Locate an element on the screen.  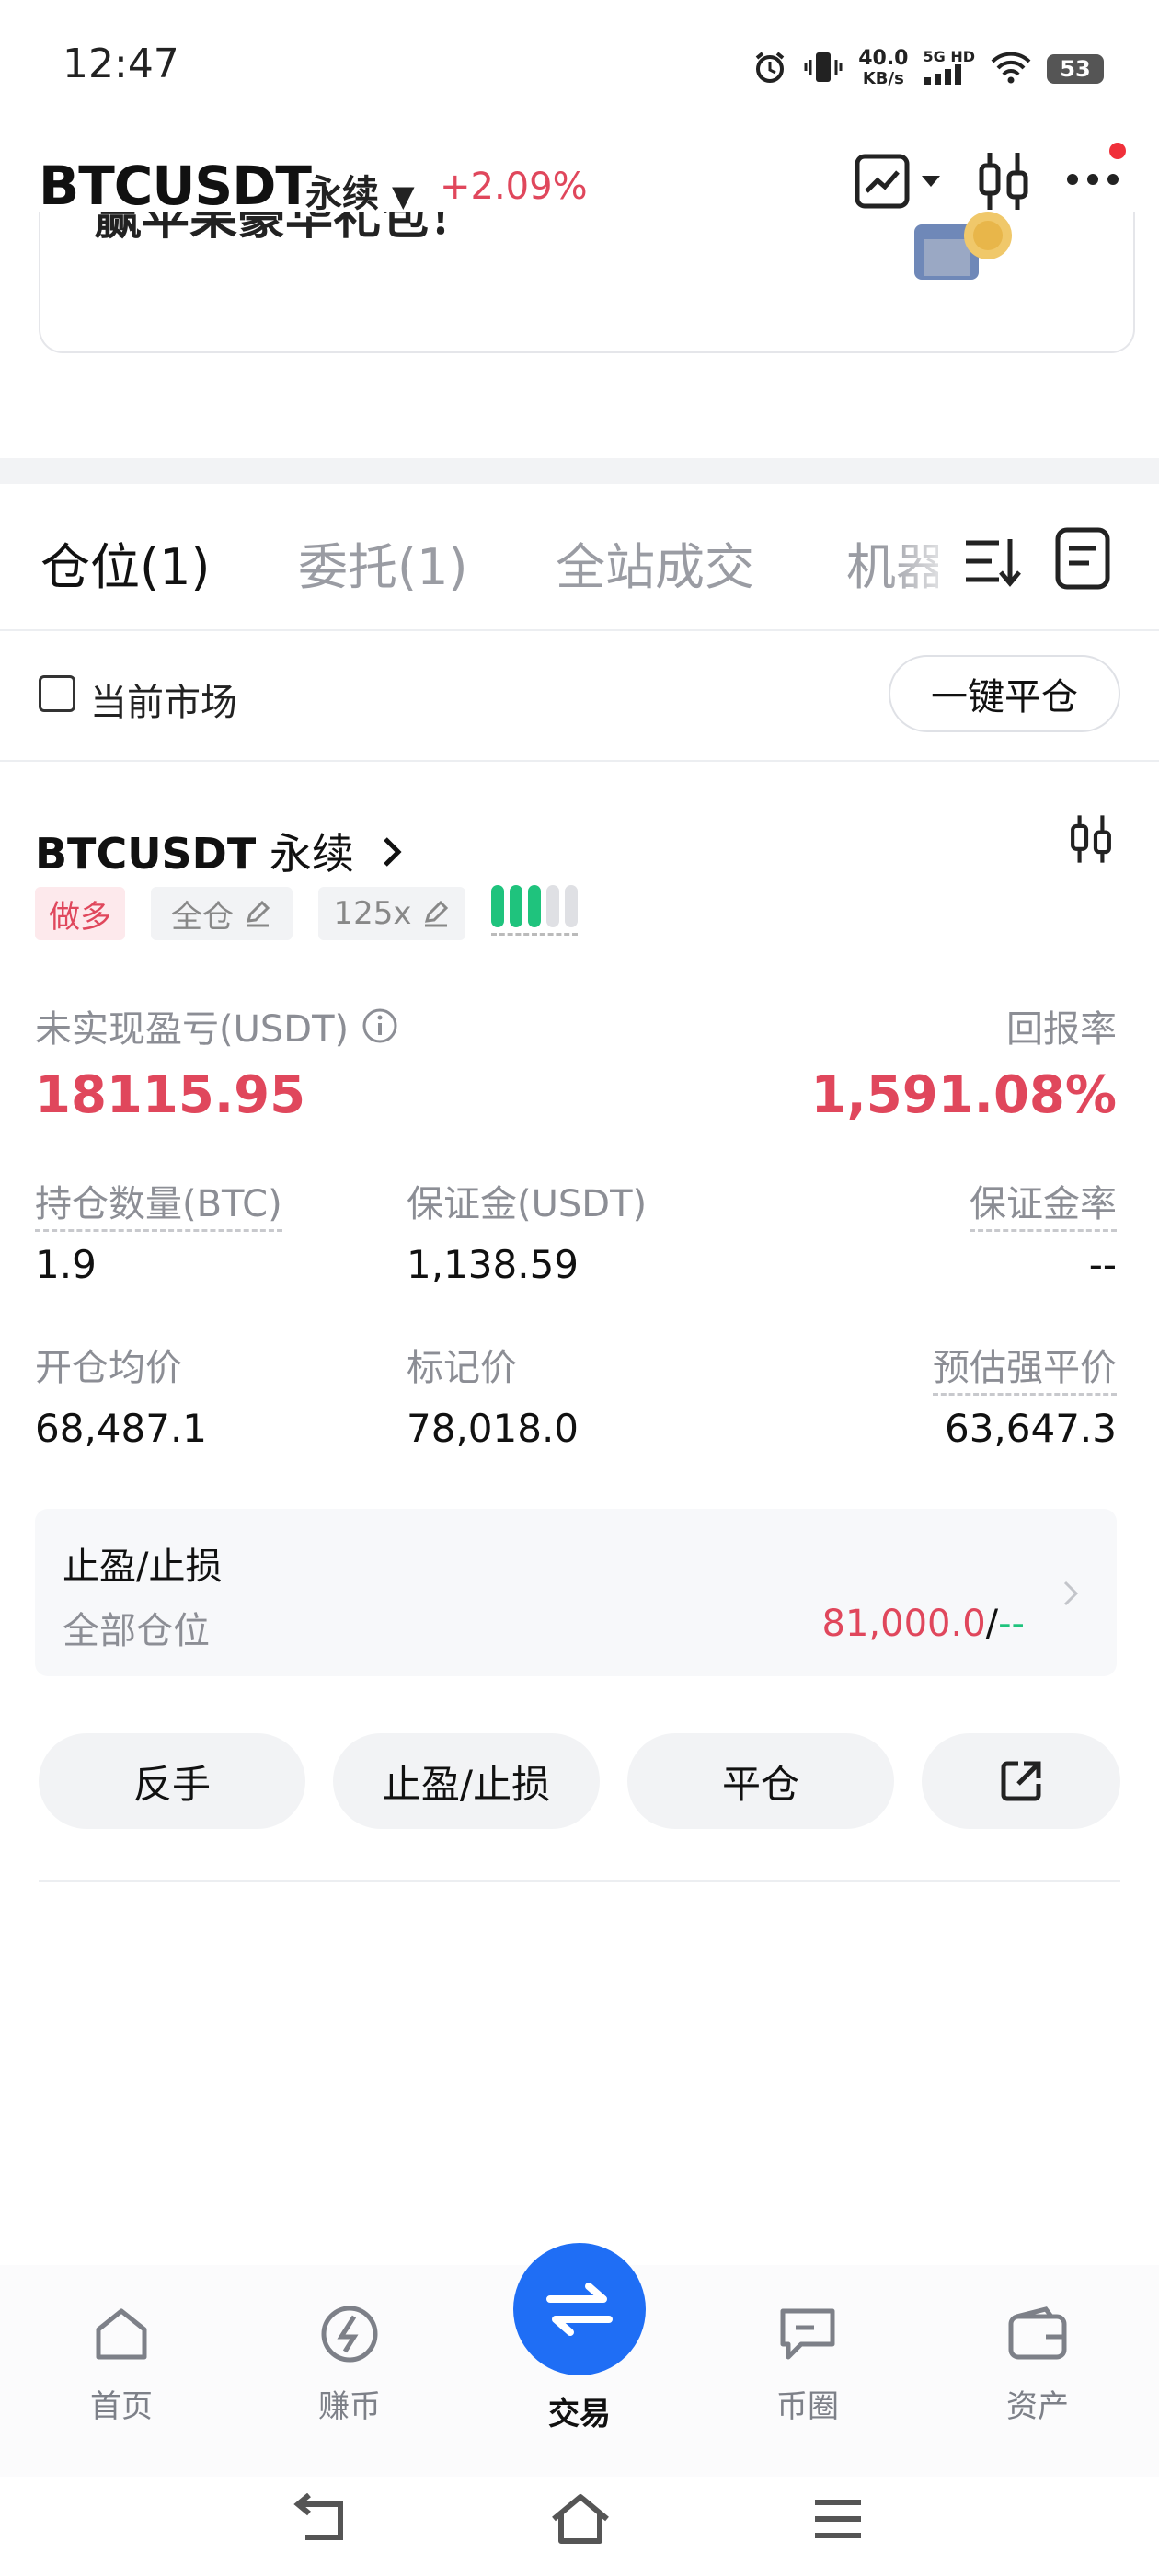
liq-price-value: 63,647.3 is located at coordinates (1030, 1428).